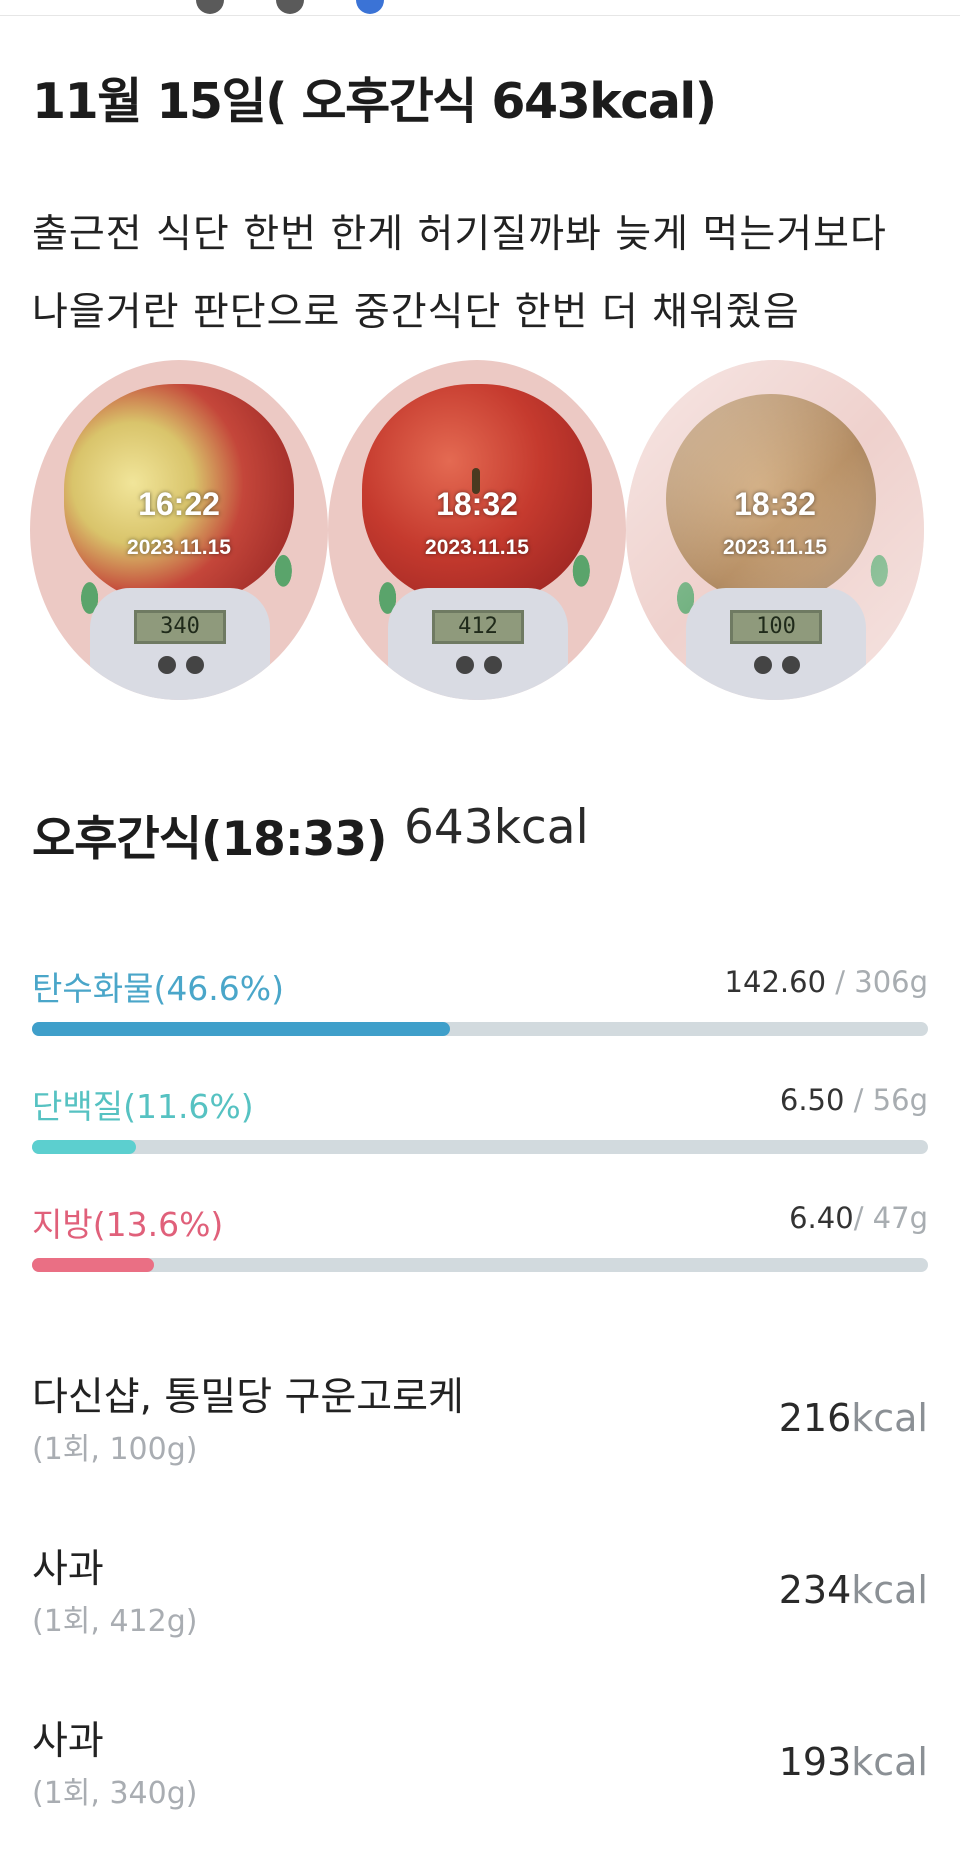 This screenshot has width=960, height=1872. What do you see at coordinates (775, 530) in the screenshot?
I see `food-photo: 100 18:32 2023.11.15` at bounding box center [775, 530].